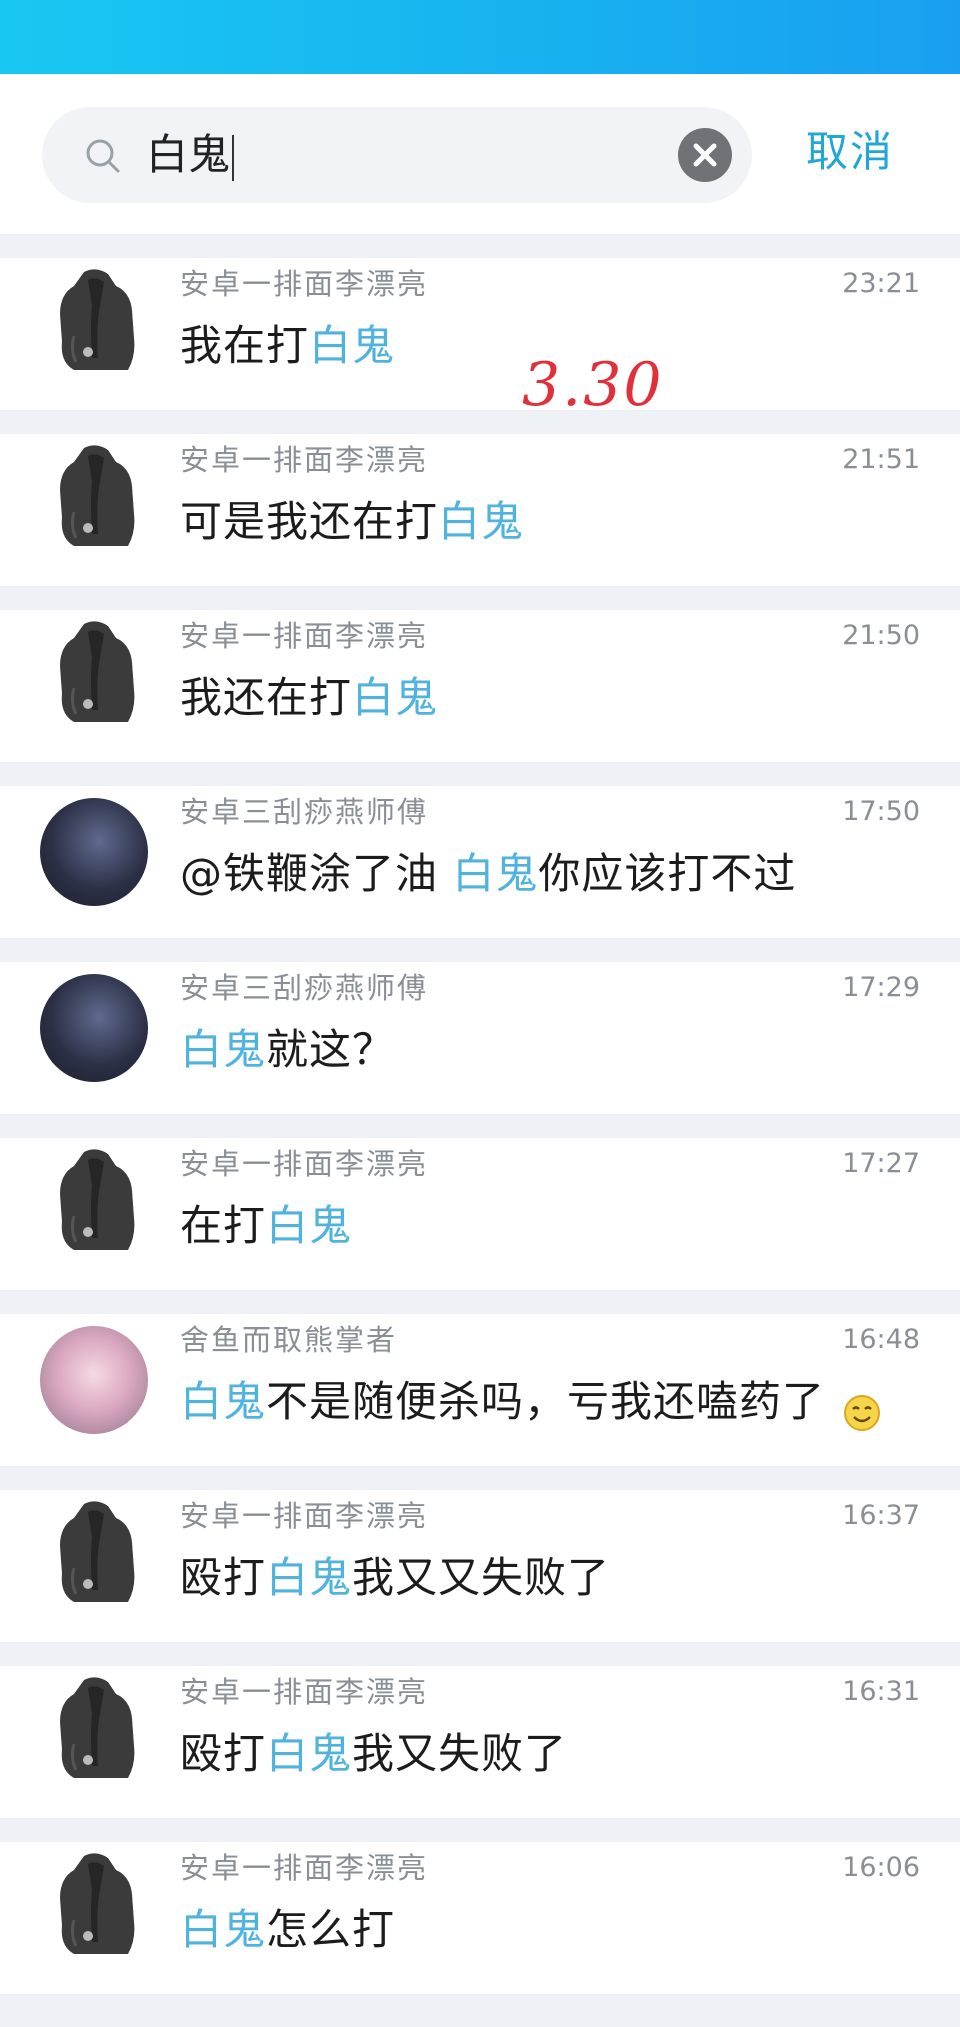 The width and height of the screenshot is (960, 2027). Describe the element at coordinates (331, 1929) in the screenshot. I see `message-suffix: 怎么打` at that location.